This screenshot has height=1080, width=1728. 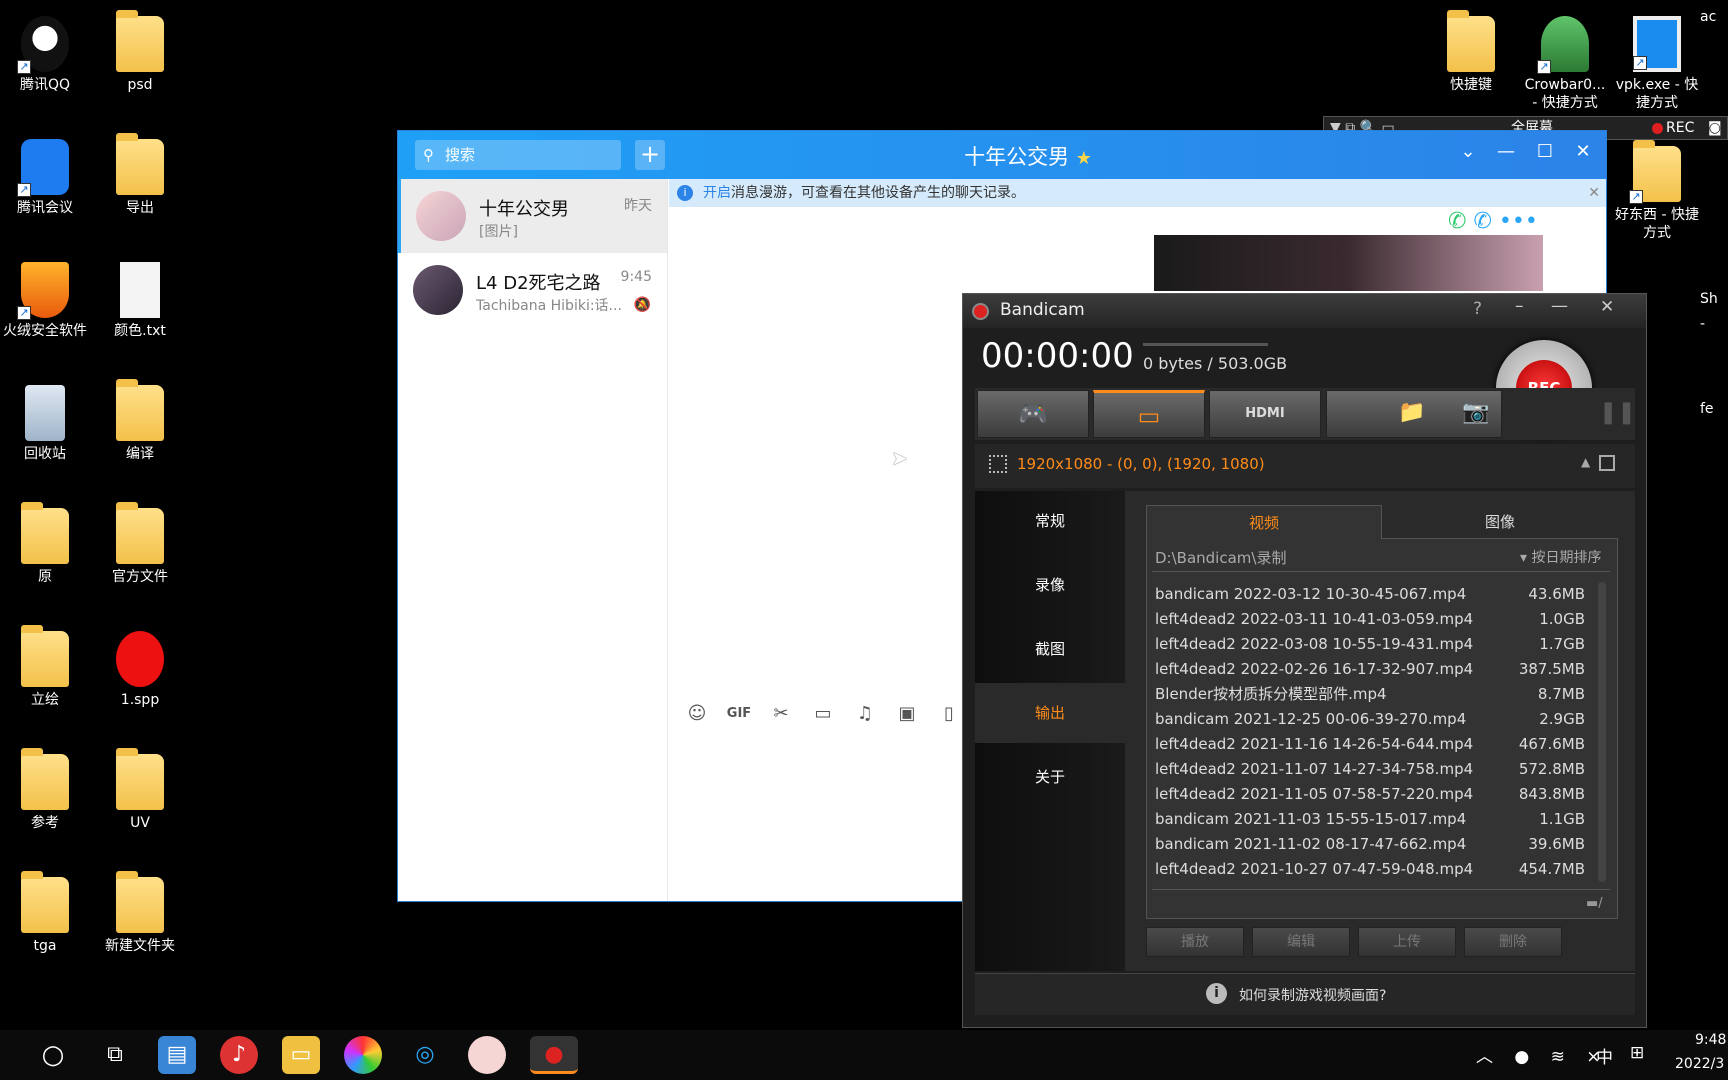 What do you see at coordinates (140, 309) in the screenshot?
I see `desktop-icon: 颜色.txt` at bounding box center [140, 309].